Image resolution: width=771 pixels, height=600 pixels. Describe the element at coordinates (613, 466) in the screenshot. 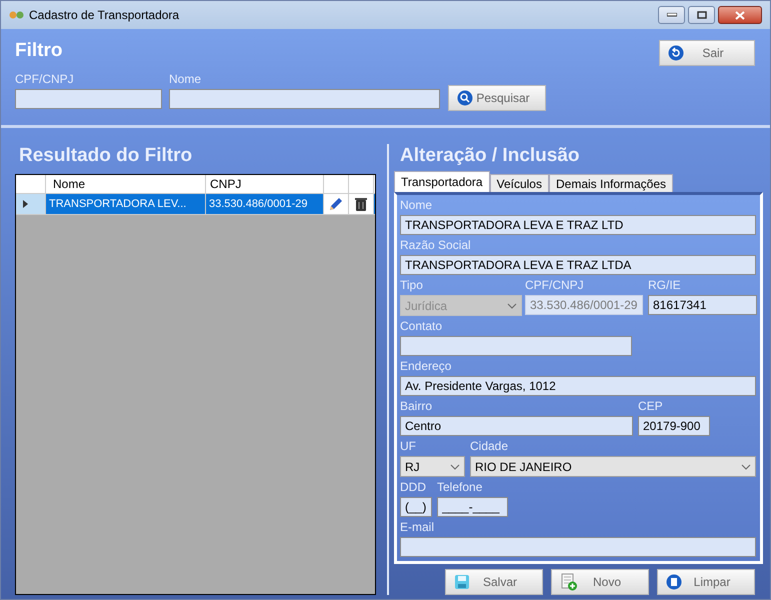

I see `dropdown: RIO DE JANEIRO` at that location.